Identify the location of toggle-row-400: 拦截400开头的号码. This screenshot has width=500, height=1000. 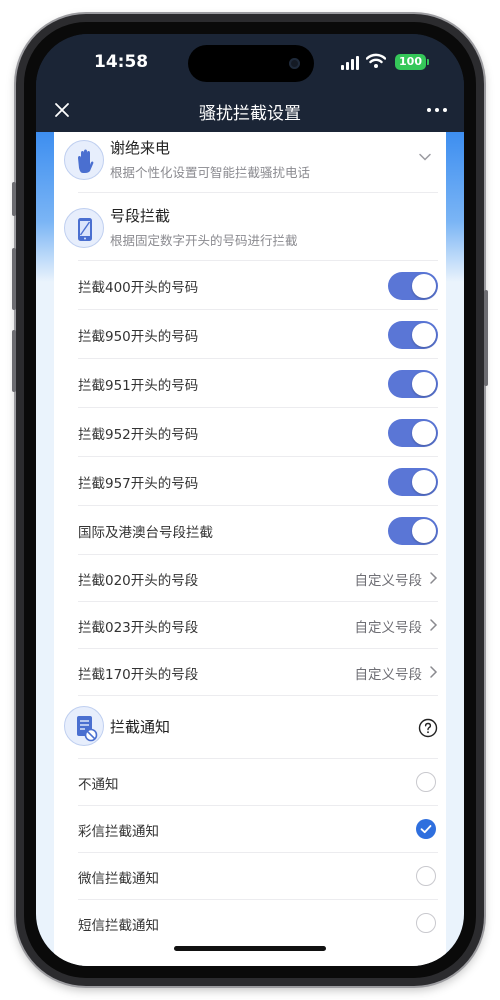
(258, 285).